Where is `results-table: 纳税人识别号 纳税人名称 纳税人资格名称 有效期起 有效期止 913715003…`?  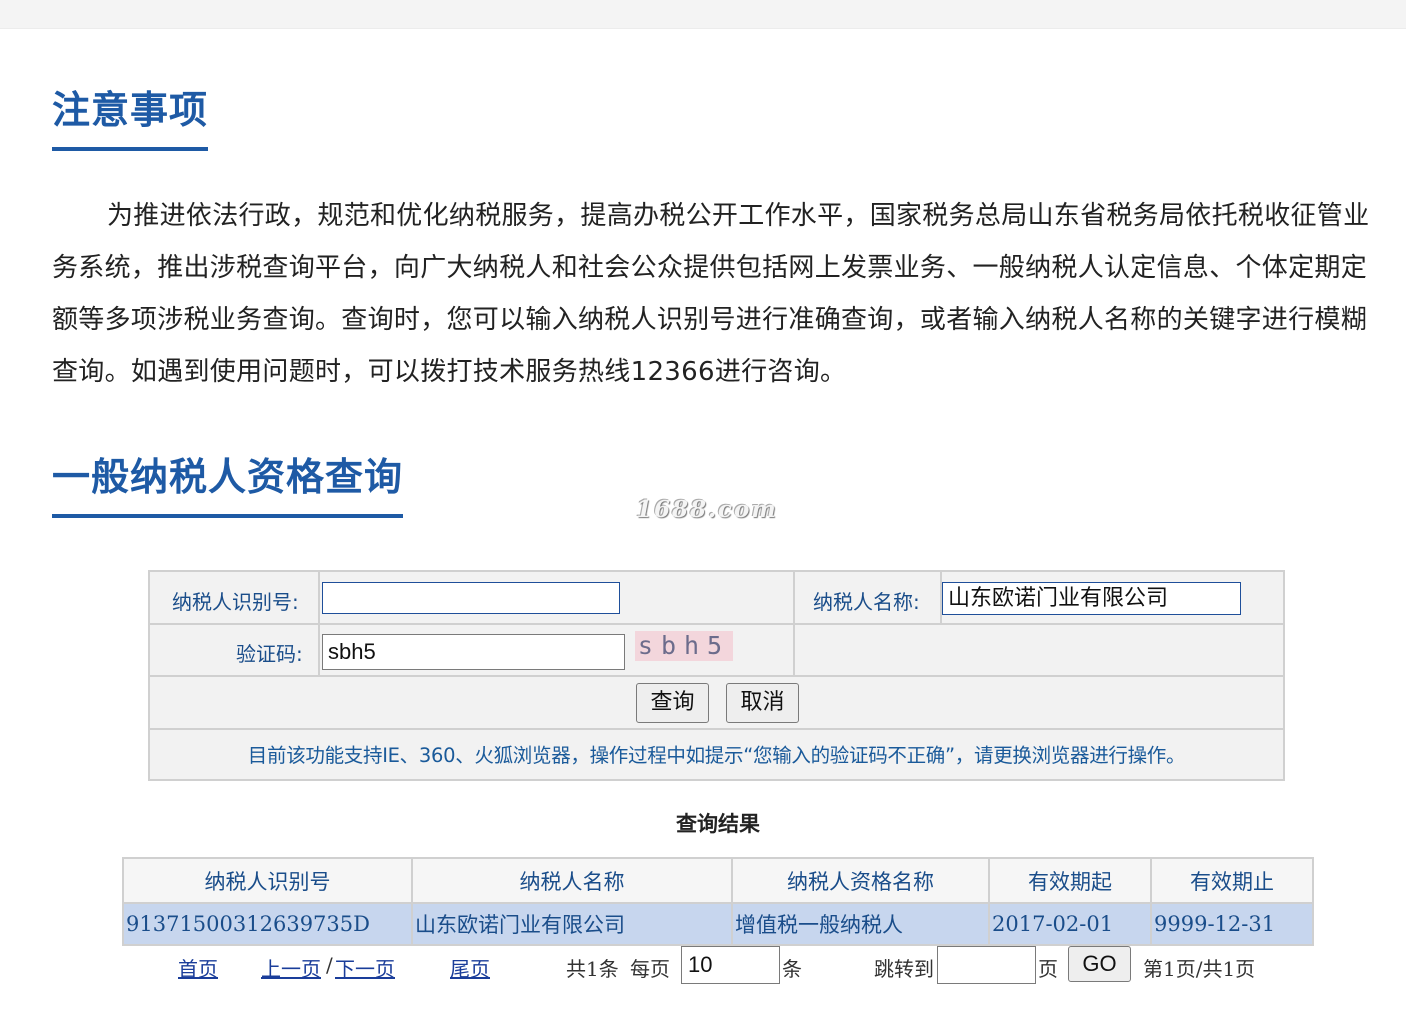
results-table: 纳税人识别号 纳税人名称 纳税人资格名称 有效期起 有效期止 913715003… is located at coordinates (718, 901).